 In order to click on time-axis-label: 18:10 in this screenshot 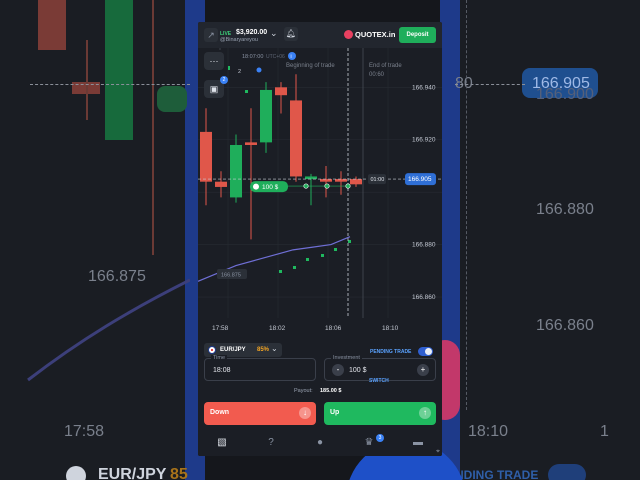, I will do `click(390, 328)`.